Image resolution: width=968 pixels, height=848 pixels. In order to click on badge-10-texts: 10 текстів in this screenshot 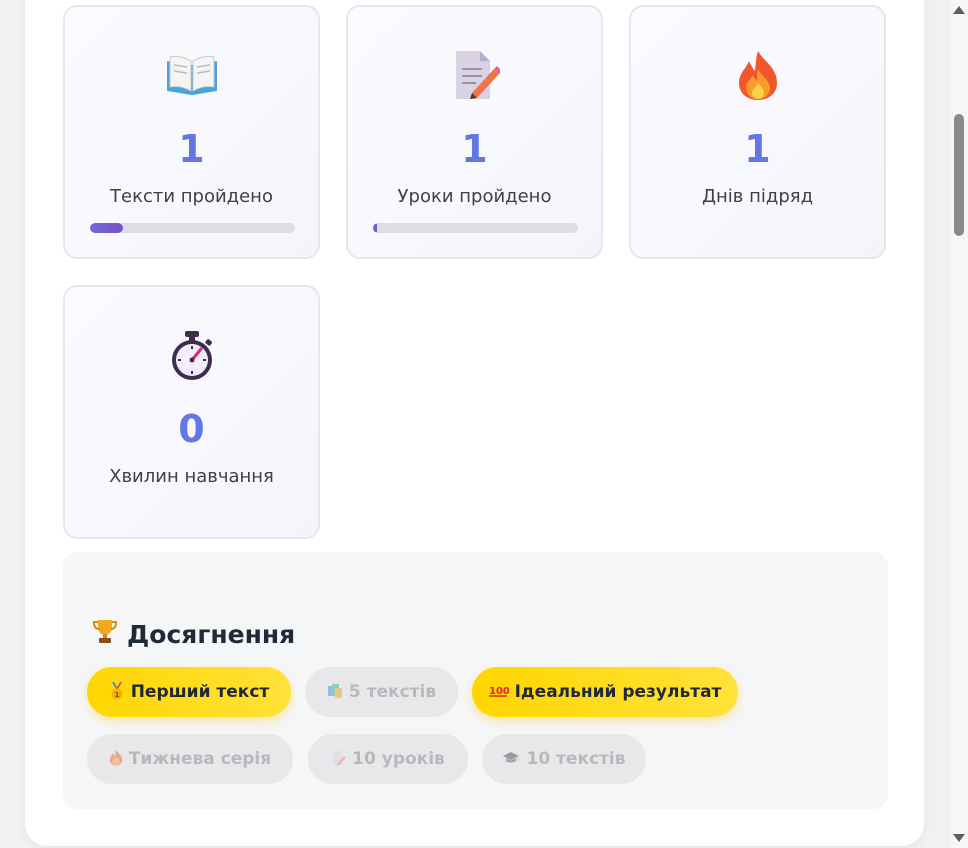, I will do `click(564, 759)`.